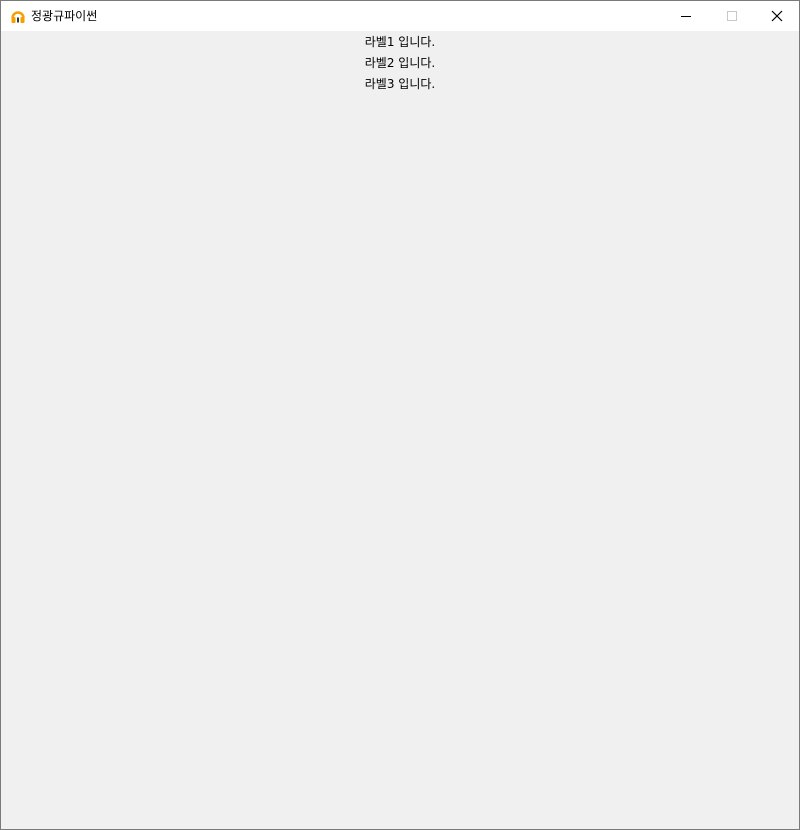 This screenshot has height=830, width=800. What do you see at coordinates (64, 16) in the screenshot?
I see `window-title: 정광규파이썬` at bounding box center [64, 16].